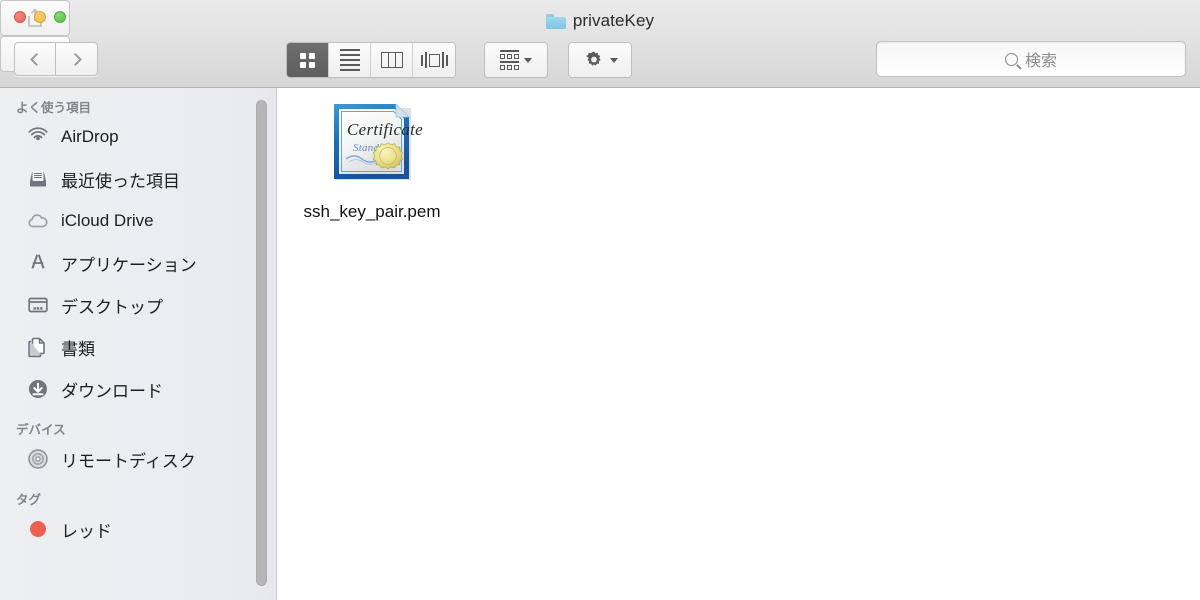 Image resolution: width=1200 pixels, height=600 pixels. I want to click on sidebar-item-label: AirDrop, so click(90, 136).